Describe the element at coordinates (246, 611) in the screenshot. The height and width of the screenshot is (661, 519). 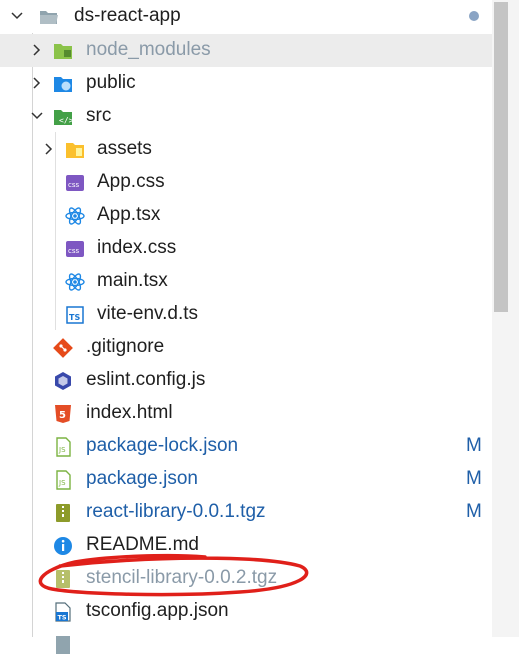
I see `tree-item-tsconfig-app: TS tsconfig.app.json` at that location.